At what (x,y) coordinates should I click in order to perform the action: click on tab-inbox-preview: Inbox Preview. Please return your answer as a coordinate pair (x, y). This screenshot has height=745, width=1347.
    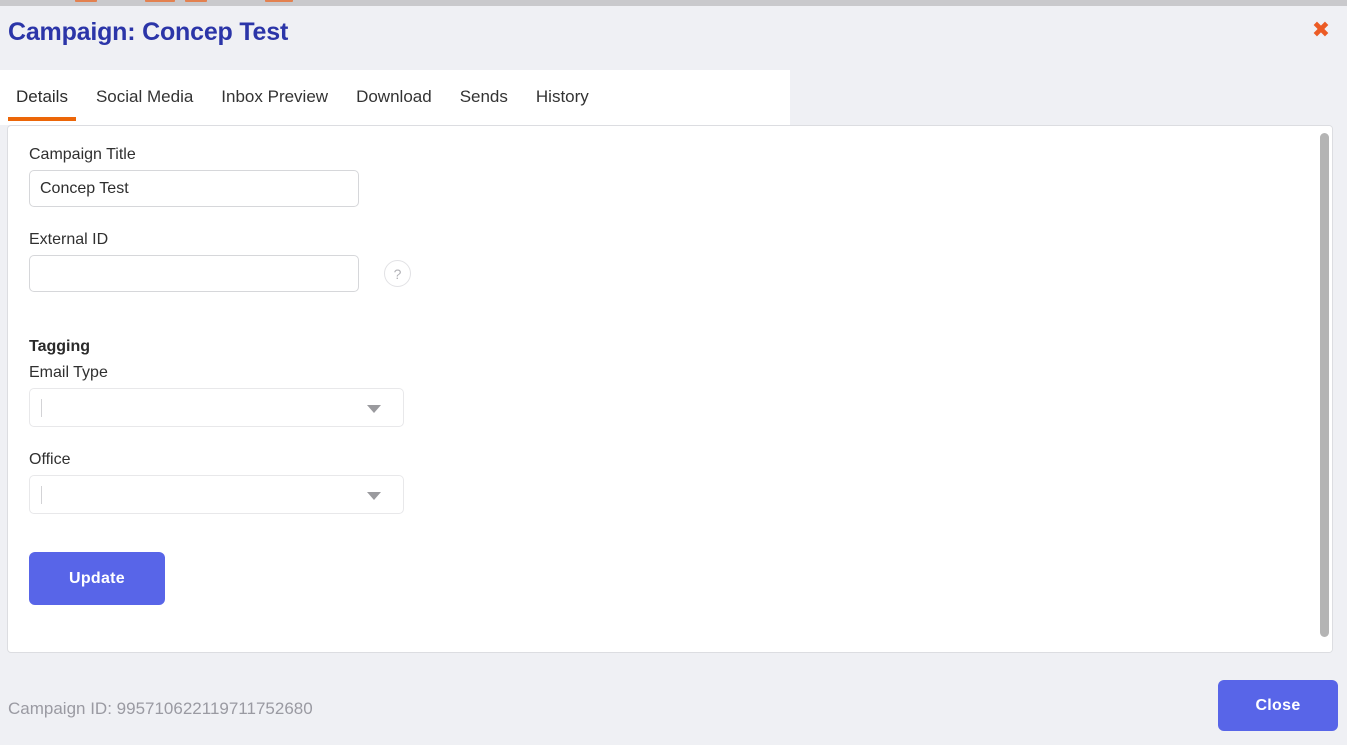
    Looking at the image, I should click on (274, 97).